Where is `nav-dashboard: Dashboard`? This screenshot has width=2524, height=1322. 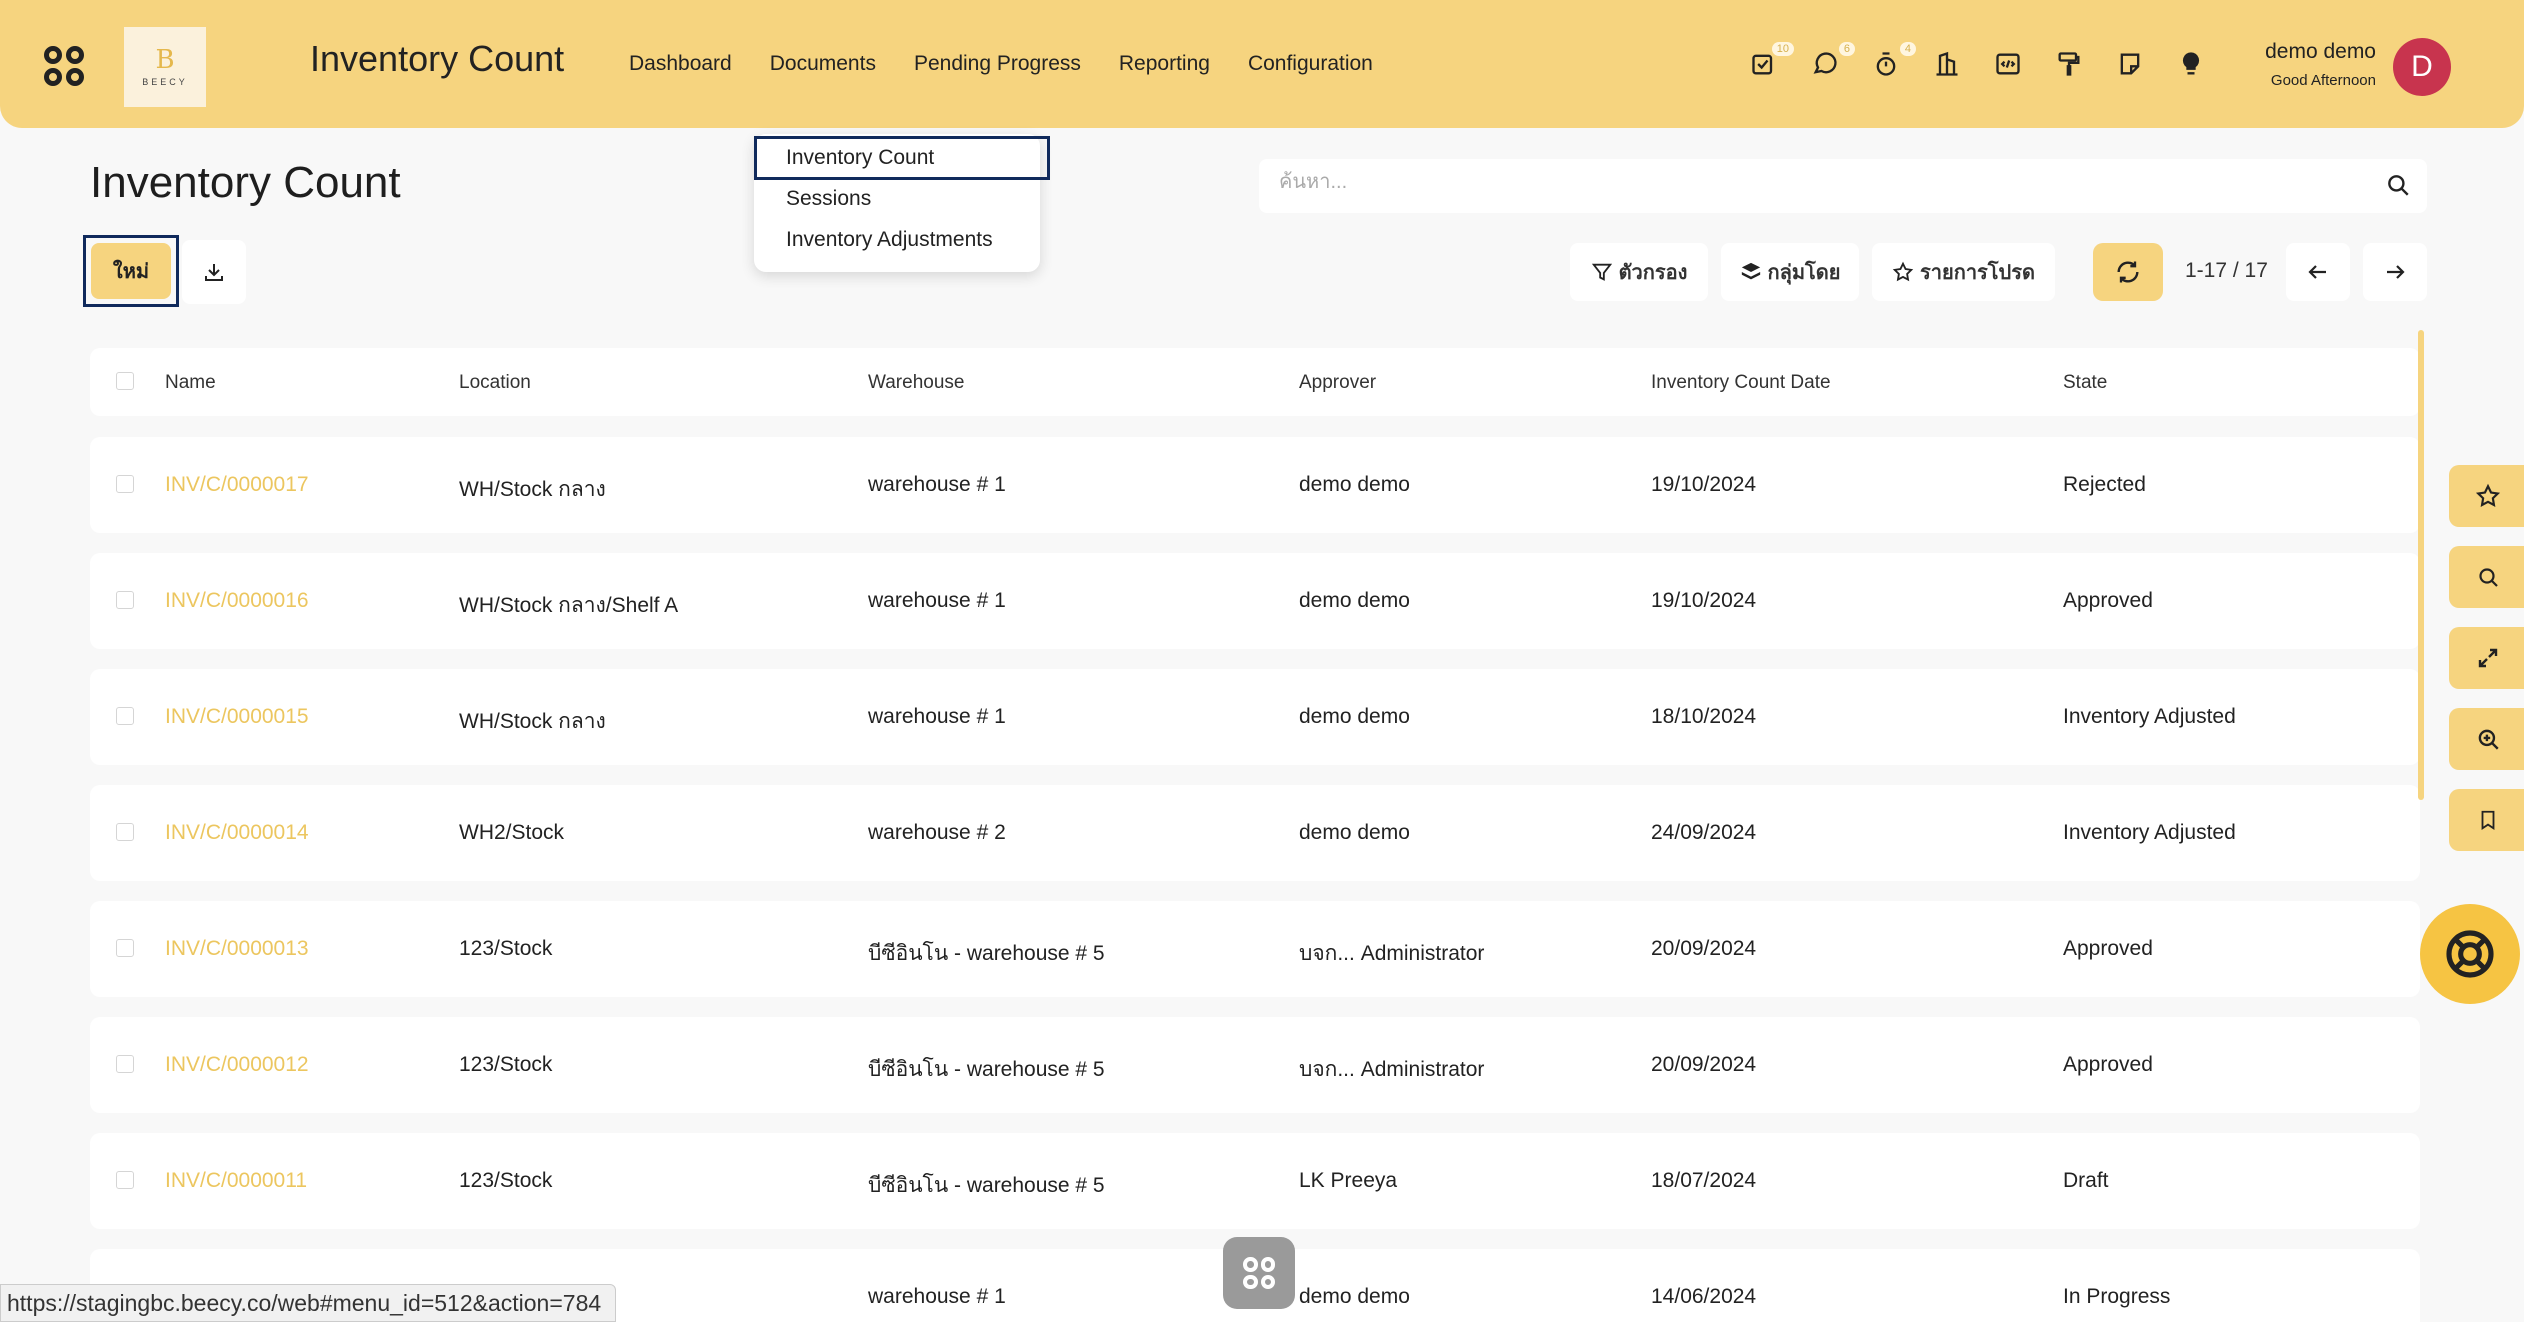 nav-dashboard: Dashboard is located at coordinates (680, 64).